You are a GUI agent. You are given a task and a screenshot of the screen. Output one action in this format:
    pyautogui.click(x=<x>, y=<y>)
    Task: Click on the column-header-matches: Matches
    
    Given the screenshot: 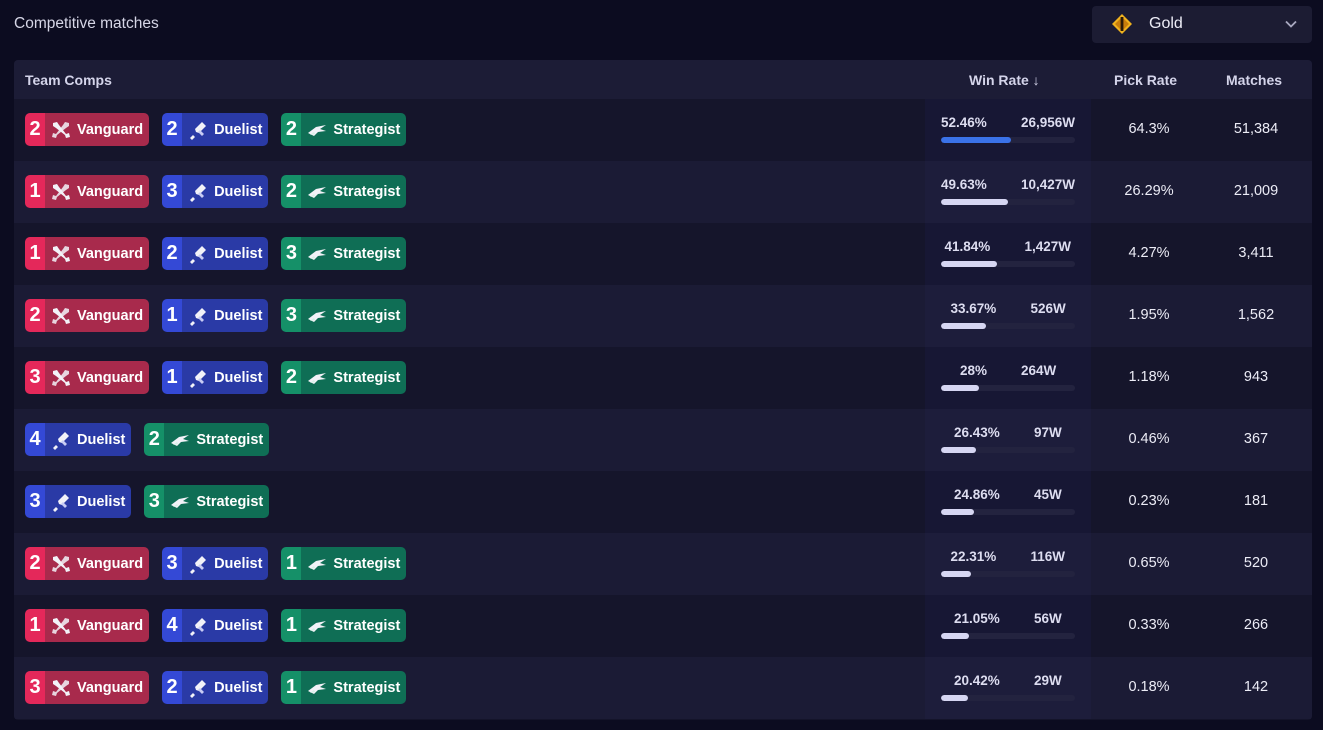 What is the action you would take?
    pyautogui.click(x=1254, y=80)
    